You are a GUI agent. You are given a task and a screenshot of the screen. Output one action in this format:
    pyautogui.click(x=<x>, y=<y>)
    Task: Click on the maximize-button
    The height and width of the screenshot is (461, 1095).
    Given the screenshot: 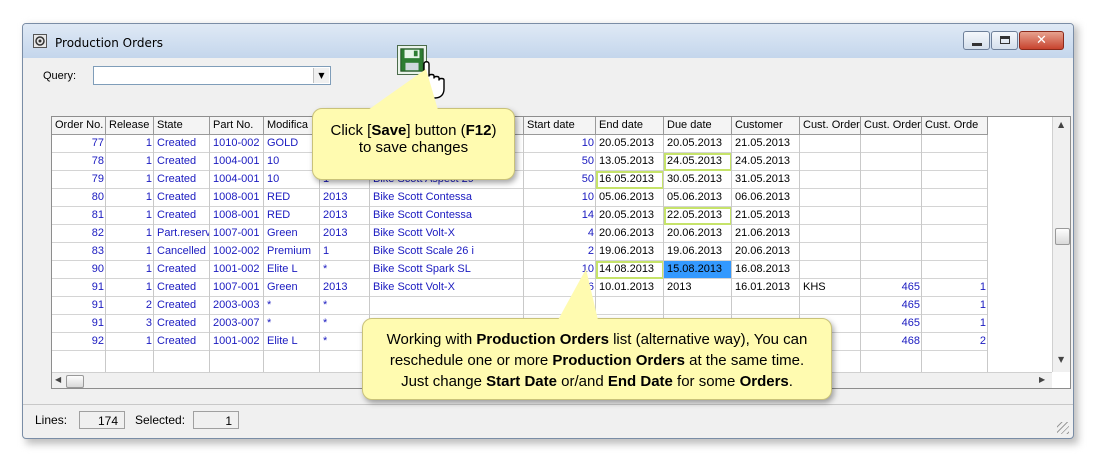 What is the action you would take?
    pyautogui.click(x=1004, y=40)
    